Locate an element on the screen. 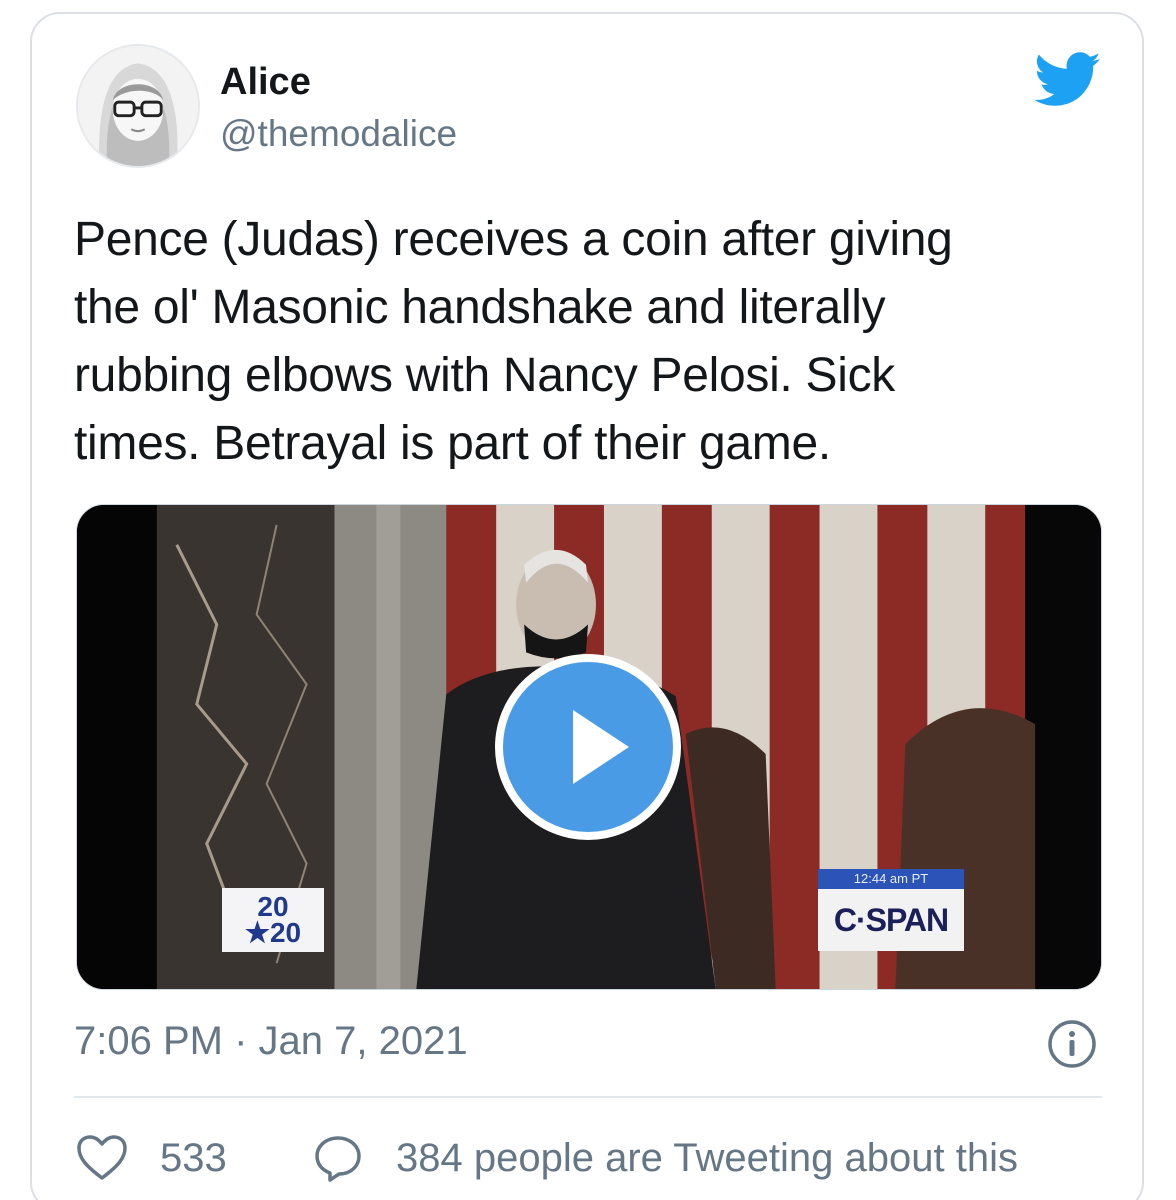  tweet-text-line: rubbing elbows with Nancy Pelosi. Sick is located at coordinates (484, 375).